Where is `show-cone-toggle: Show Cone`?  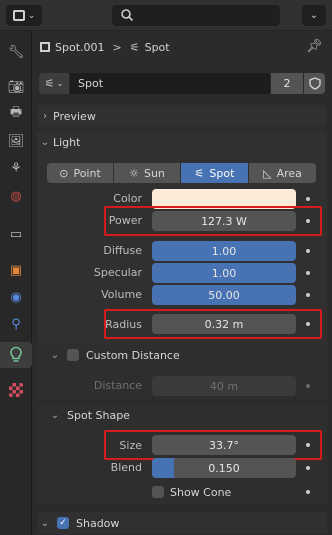
show-cone-toggle: Show Cone is located at coordinates (191, 492).